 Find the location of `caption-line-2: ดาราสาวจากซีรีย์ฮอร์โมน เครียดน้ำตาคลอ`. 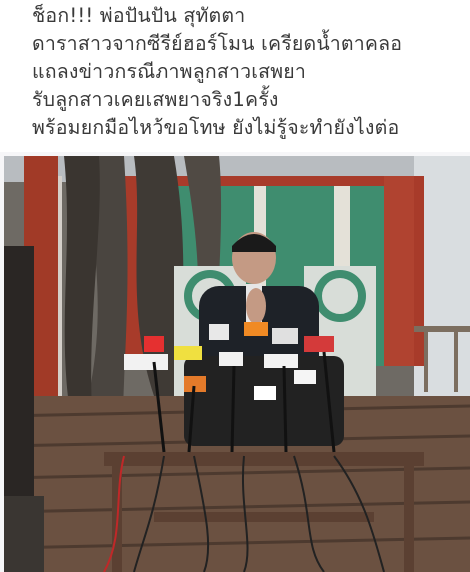

caption-line-2: ดาราสาวจากซีรีย์ฮอร์โมน เครียดน้ำตาคลอ is located at coordinates (217, 43).